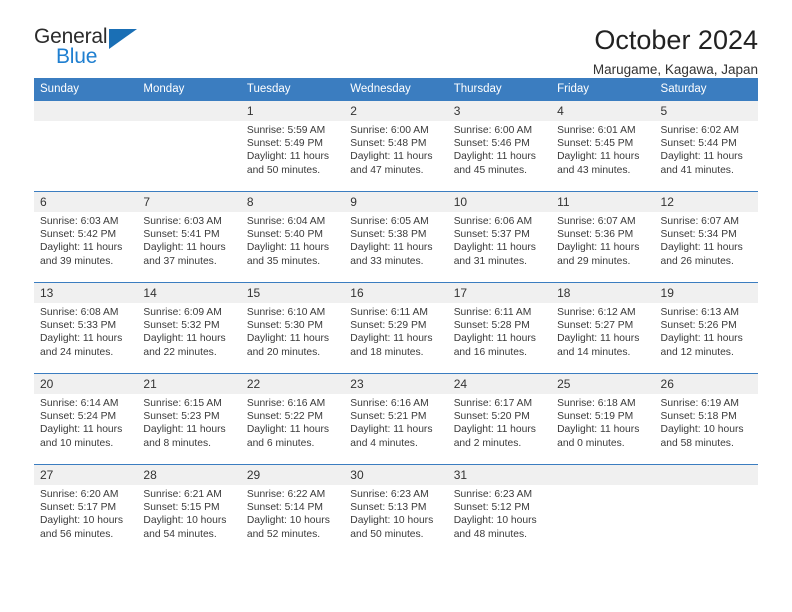 Image resolution: width=792 pixels, height=612 pixels. What do you see at coordinates (286, 494) in the screenshot?
I see `sunrise-text: Sunrise: 6:22 AM` at bounding box center [286, 494].